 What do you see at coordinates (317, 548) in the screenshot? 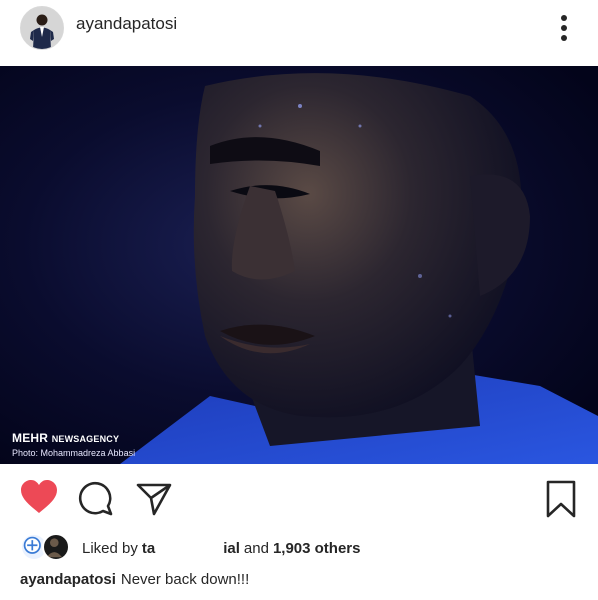
I see `others-count-link: 1,903 others` at bounding box center [317, 548].